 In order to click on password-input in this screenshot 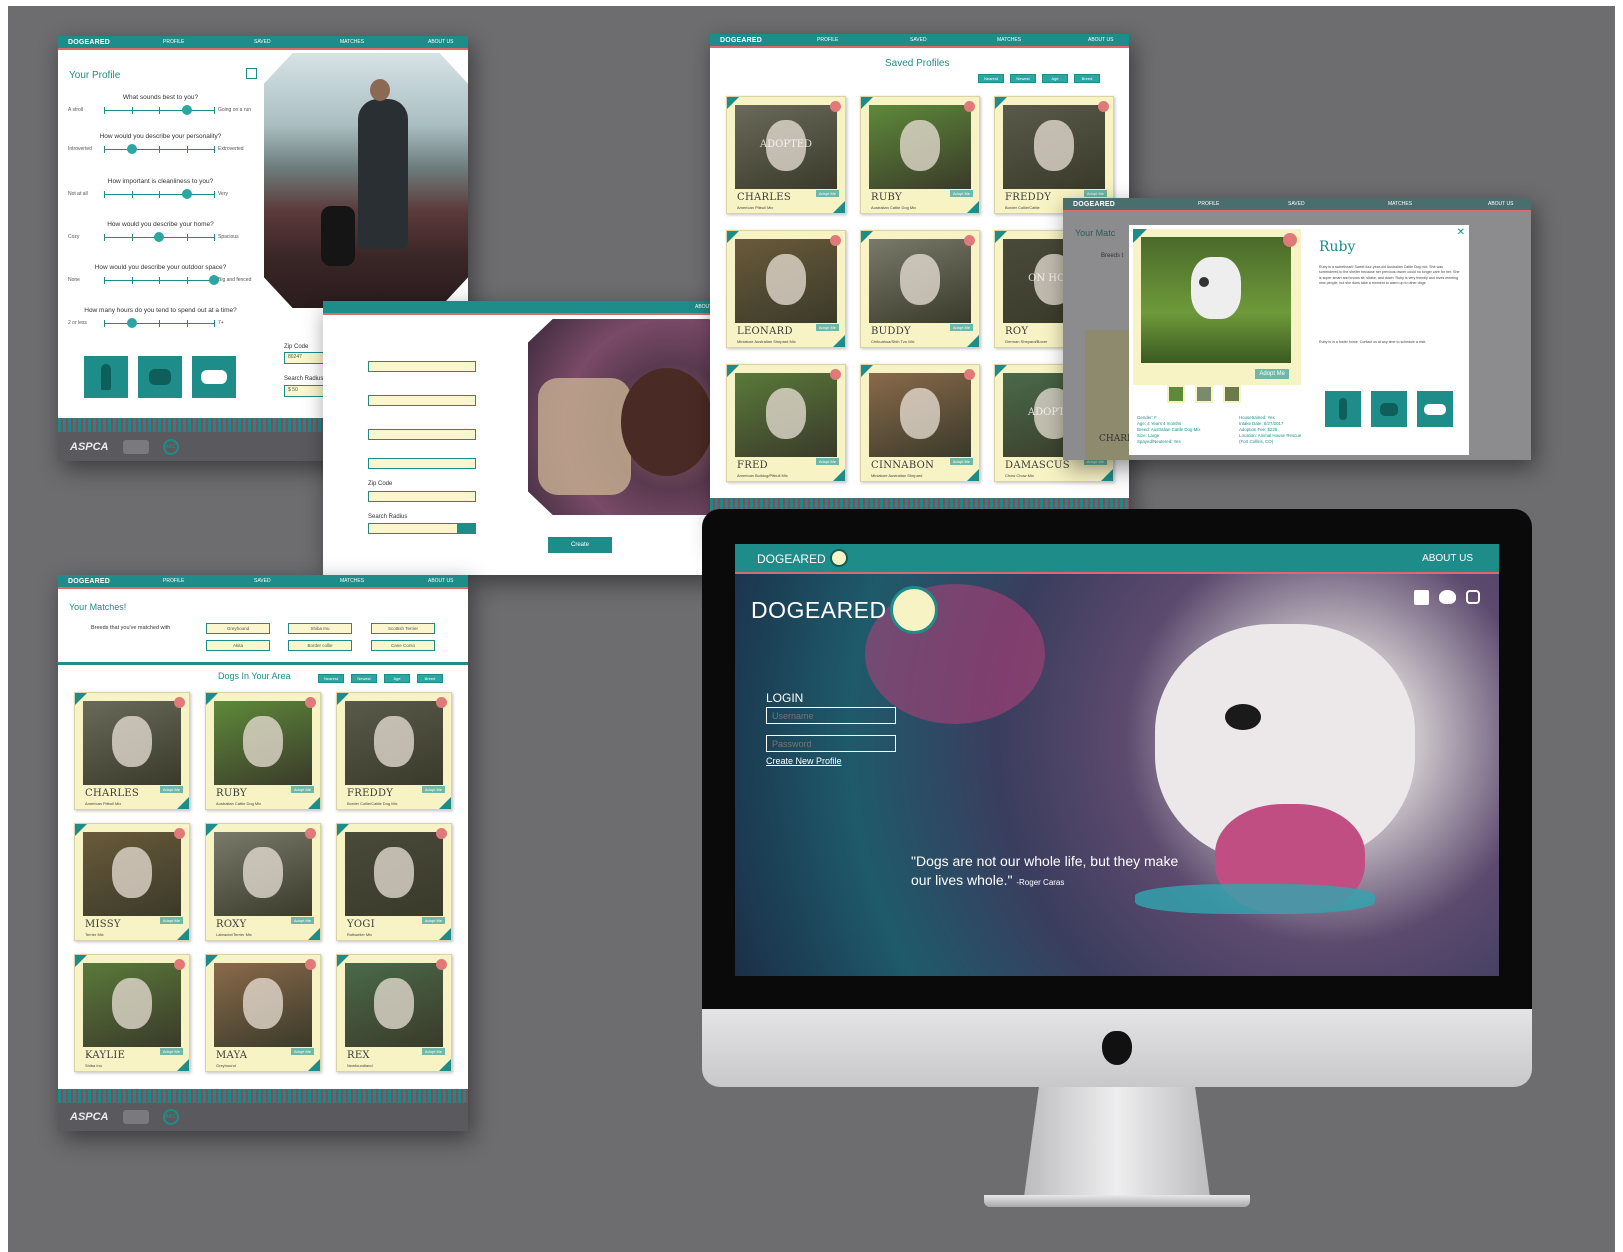, I will do `click(831, 743)`.